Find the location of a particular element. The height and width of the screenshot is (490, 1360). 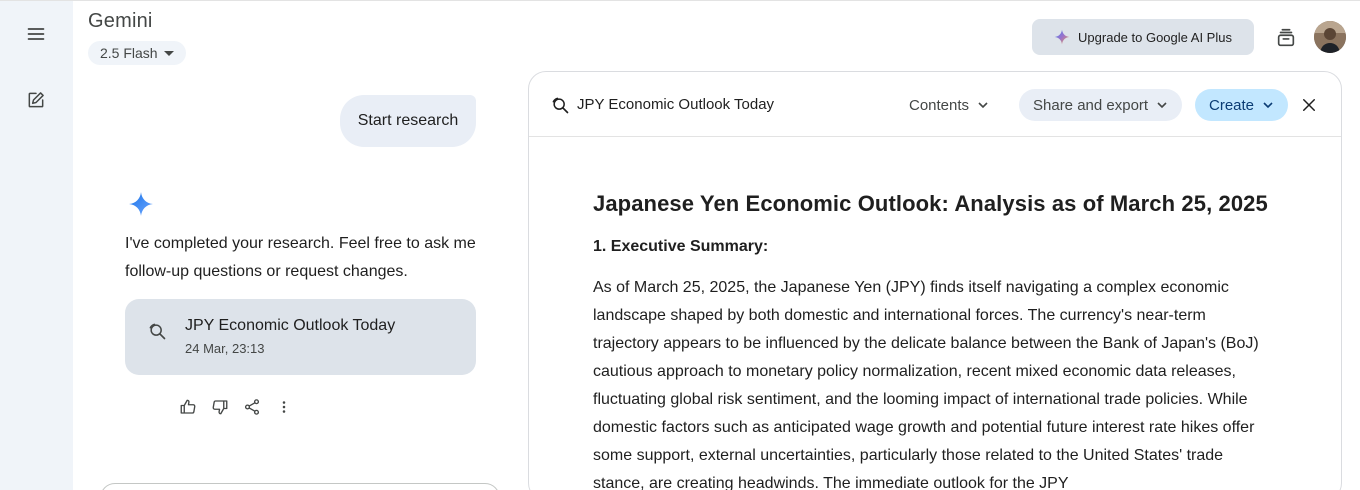

close-icon is located at coordinates (1309, 105).